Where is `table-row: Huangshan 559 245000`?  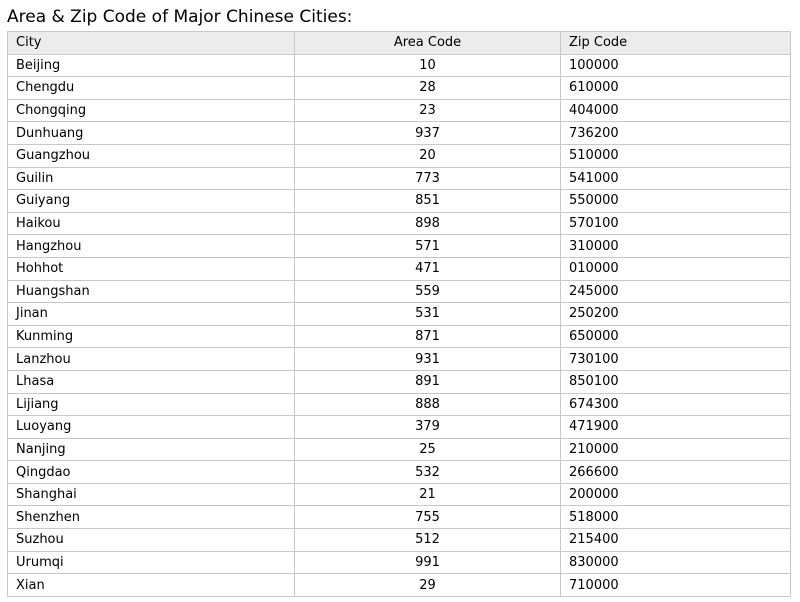
table-row: Huangshan 559 245000 is located at coordinates (399, 291).